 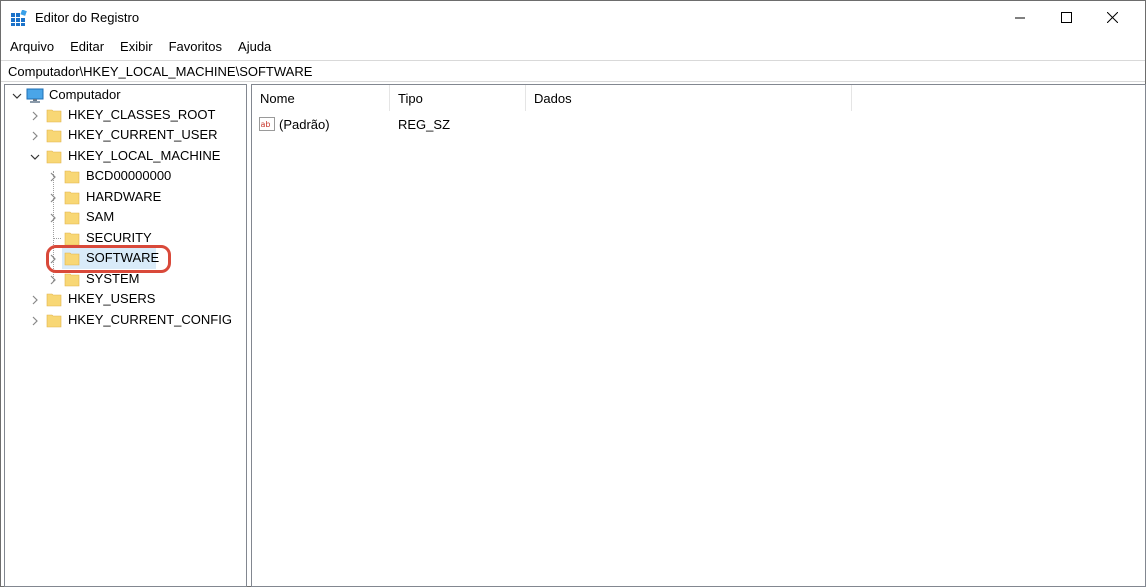 I want to click on tree-item-bcd00000000: BCD00000000, so click(x=128, y=175).